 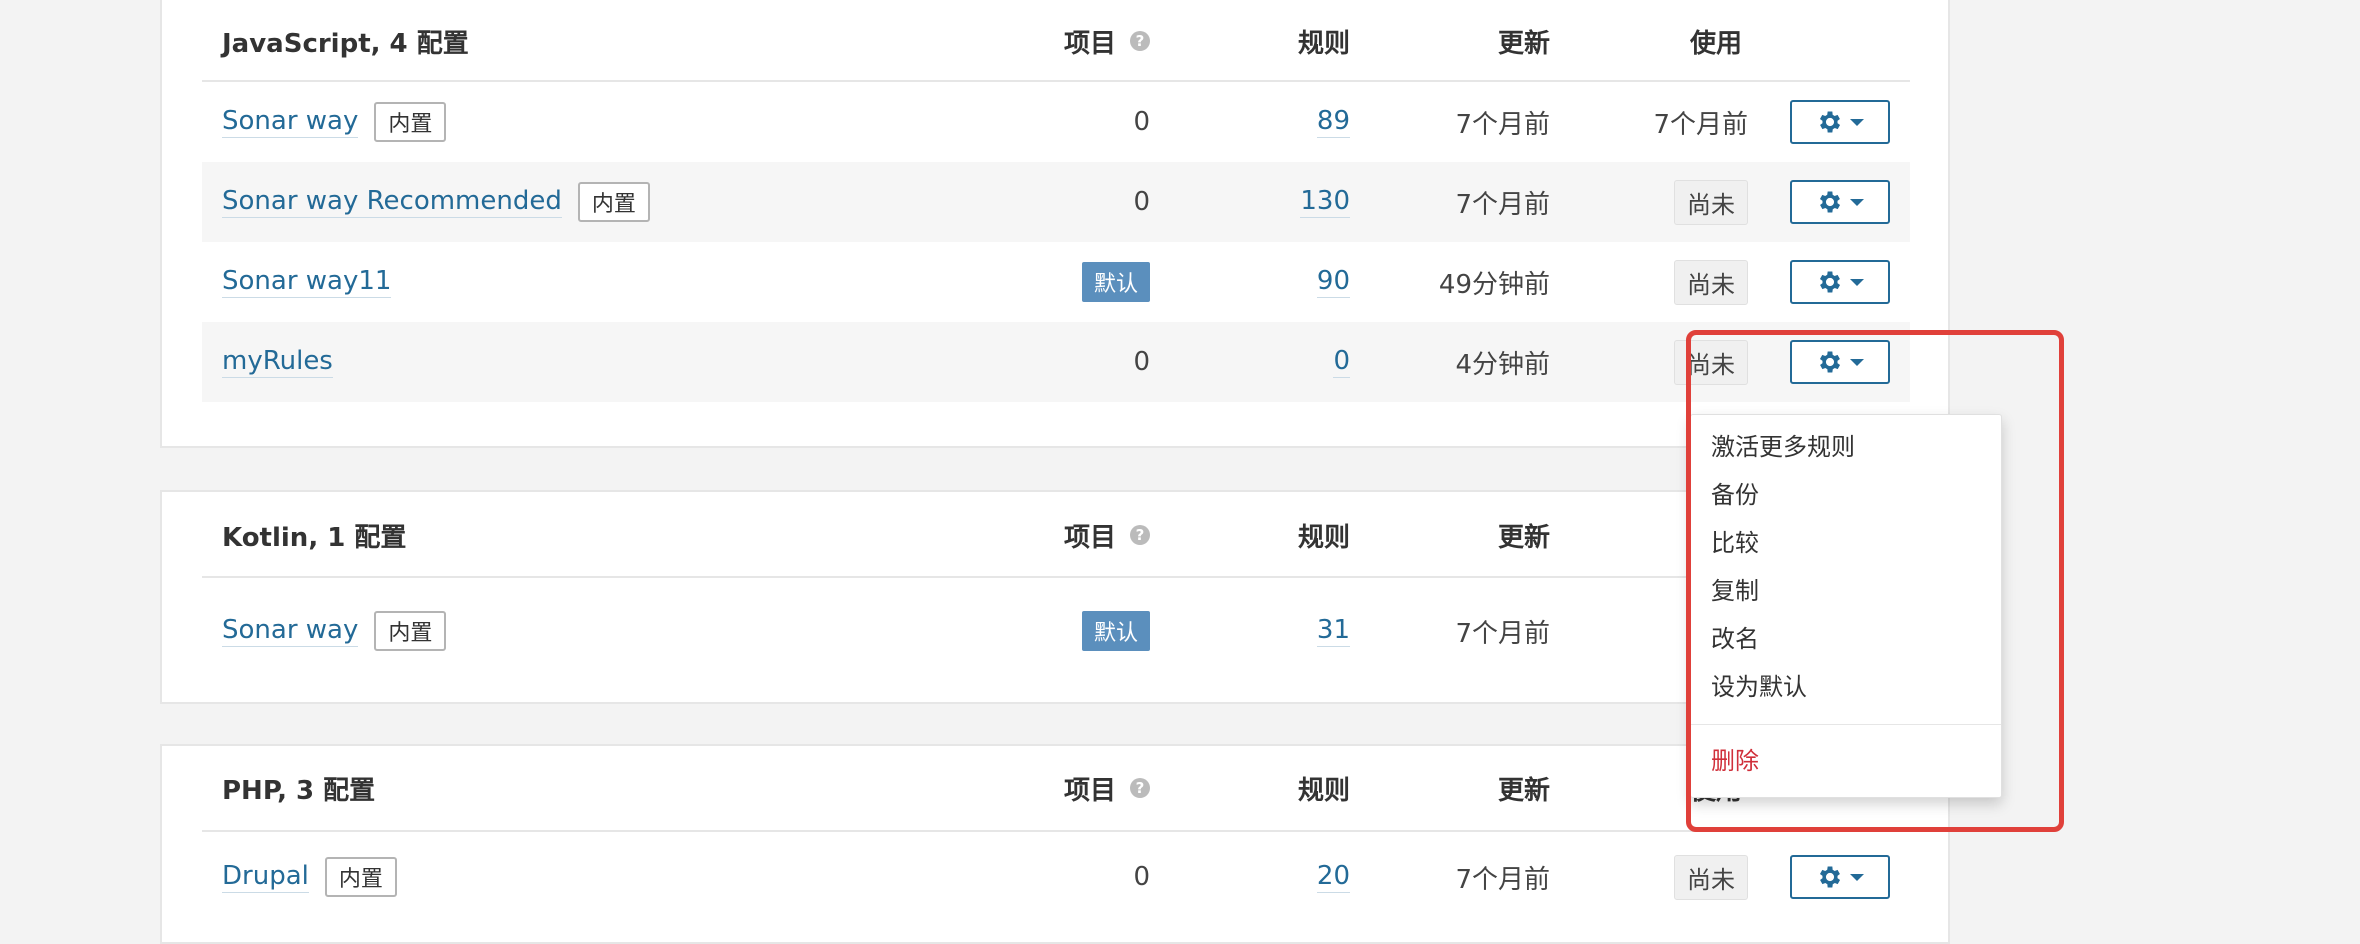 I want to click on menu-item-backup: 备份, so click(x=1735, y=495).